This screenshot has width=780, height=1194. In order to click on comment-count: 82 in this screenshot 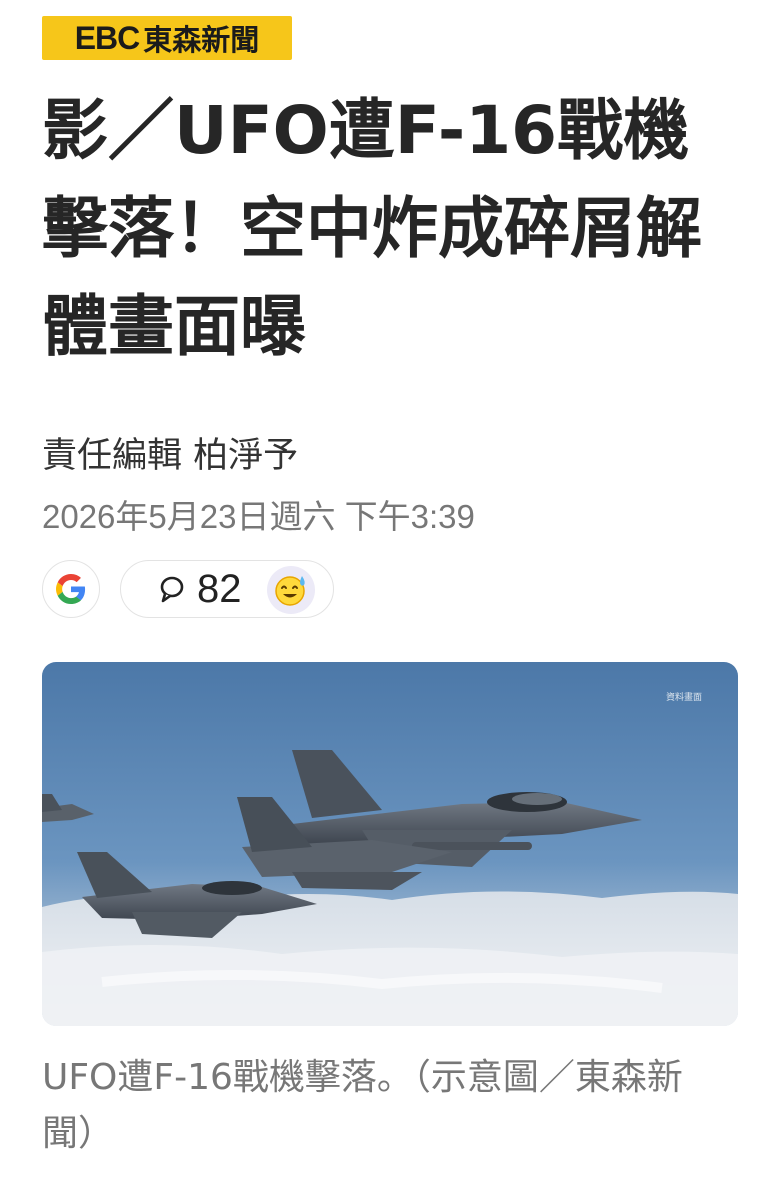, I will do `click(219, 589)`.